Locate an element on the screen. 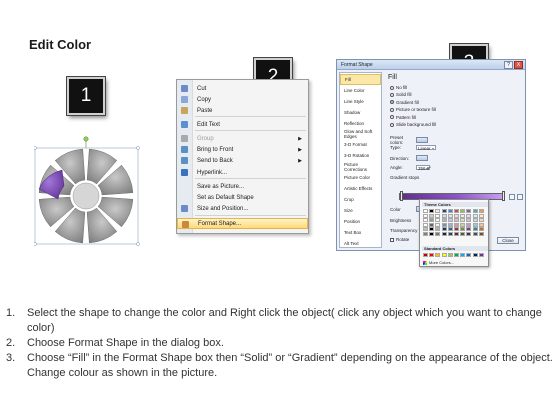 The height and width of the screenshot is (420, 560). fill-option-picture-or-texture-fill: Picture or texture fill is located at coordinates (413, 109).